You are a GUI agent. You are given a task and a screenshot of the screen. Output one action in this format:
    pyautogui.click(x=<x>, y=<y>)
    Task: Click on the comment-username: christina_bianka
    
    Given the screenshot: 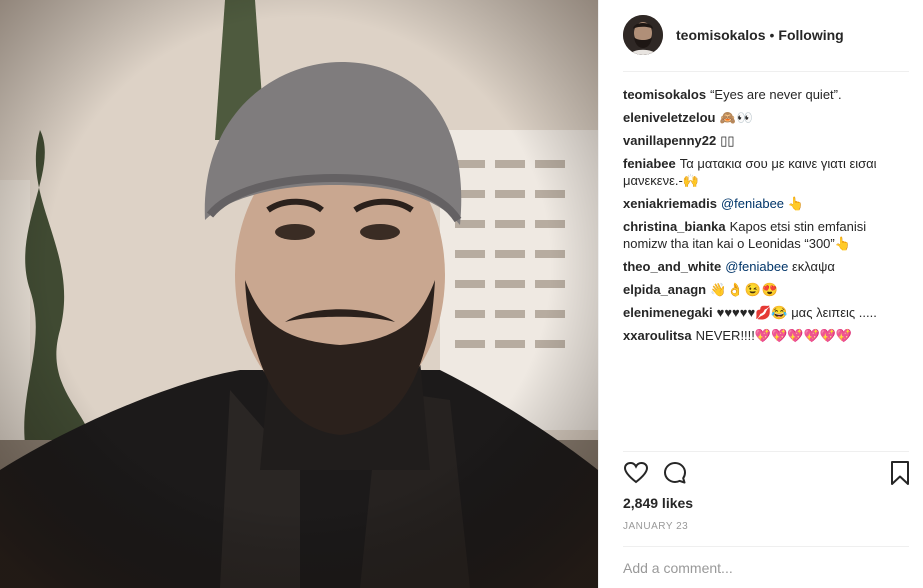 What is the action you would take?
    pyautogui.click(x=674, y=226)
    